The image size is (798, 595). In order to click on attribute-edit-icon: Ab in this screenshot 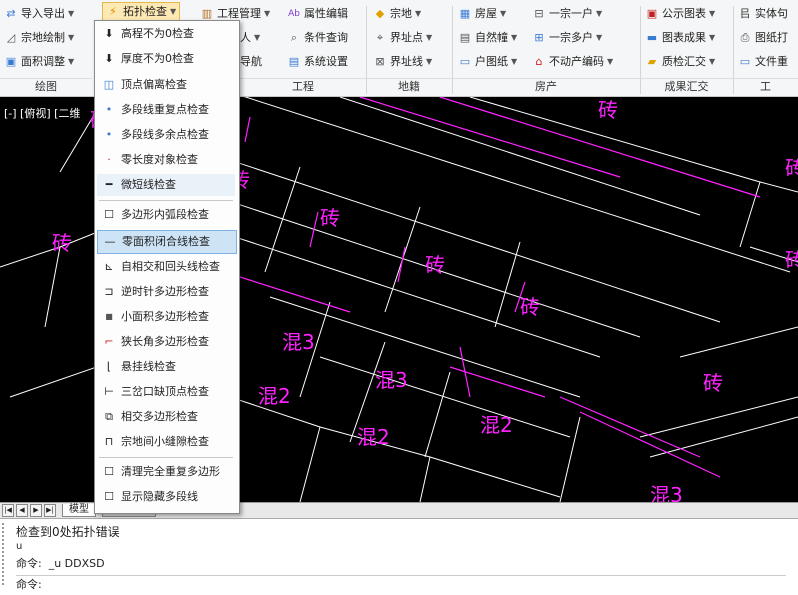, I will do `click(294, 14)`.